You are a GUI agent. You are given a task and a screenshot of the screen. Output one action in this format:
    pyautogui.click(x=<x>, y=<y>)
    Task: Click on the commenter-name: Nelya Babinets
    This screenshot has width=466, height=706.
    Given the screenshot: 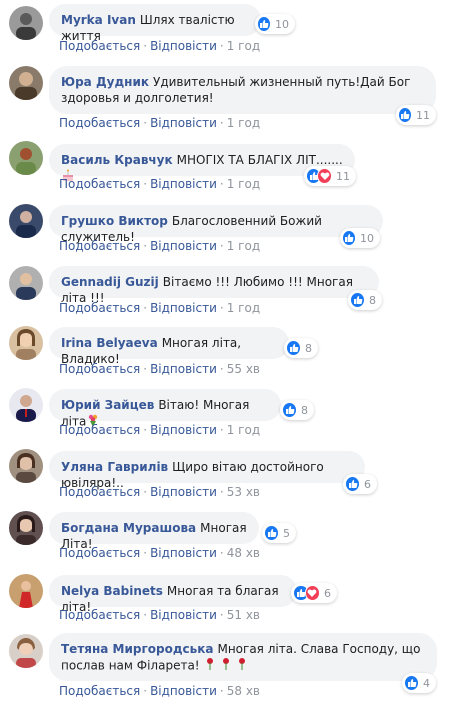 What is the action you would take?
    pyautogui.click(x=112, y=591)
    